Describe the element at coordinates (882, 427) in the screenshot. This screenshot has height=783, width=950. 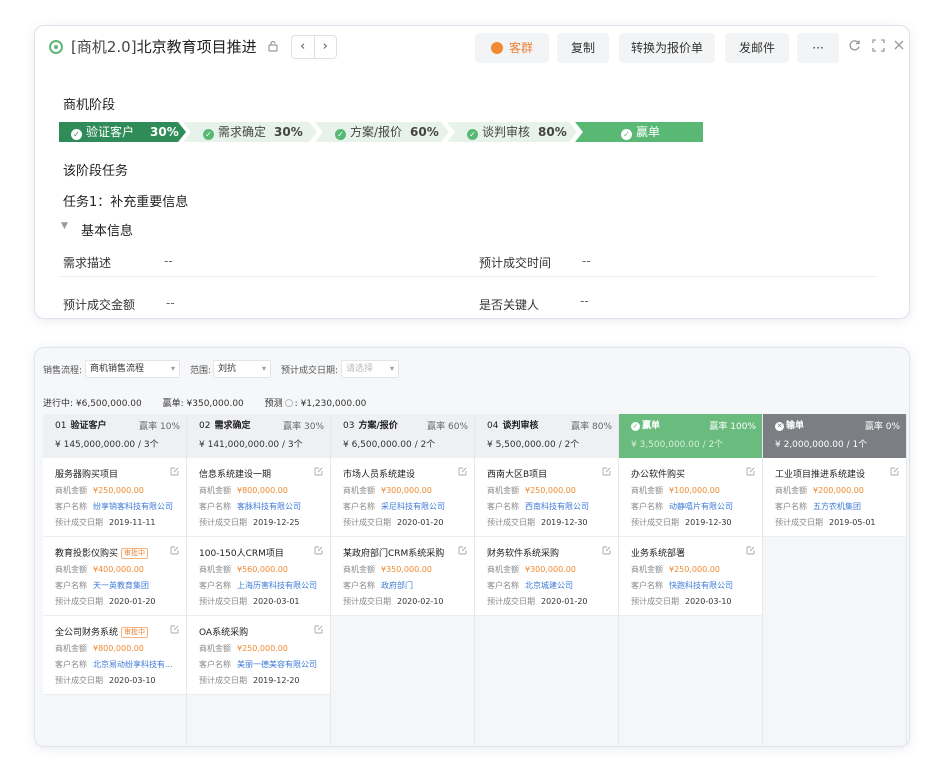
I see `column-win-rate: 赢率 0%` at that location.